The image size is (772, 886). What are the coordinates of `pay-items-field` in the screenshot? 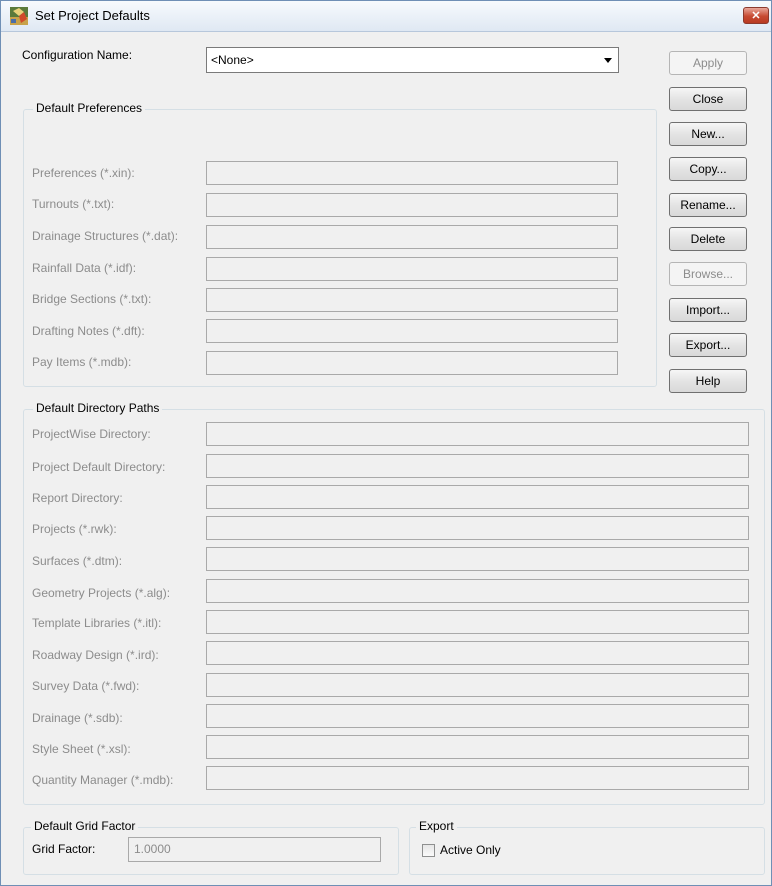 It's located at (412, 363).